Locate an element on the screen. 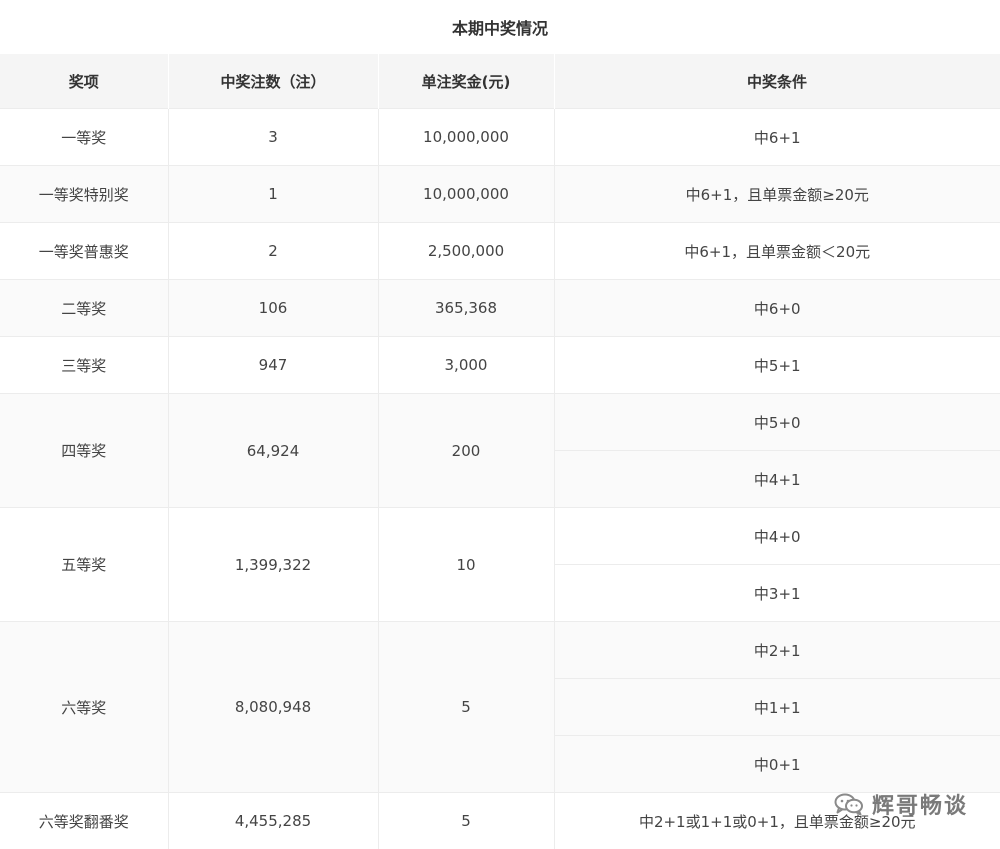  page-title: 本期中奖情况 is located at coordinates (500, 27).